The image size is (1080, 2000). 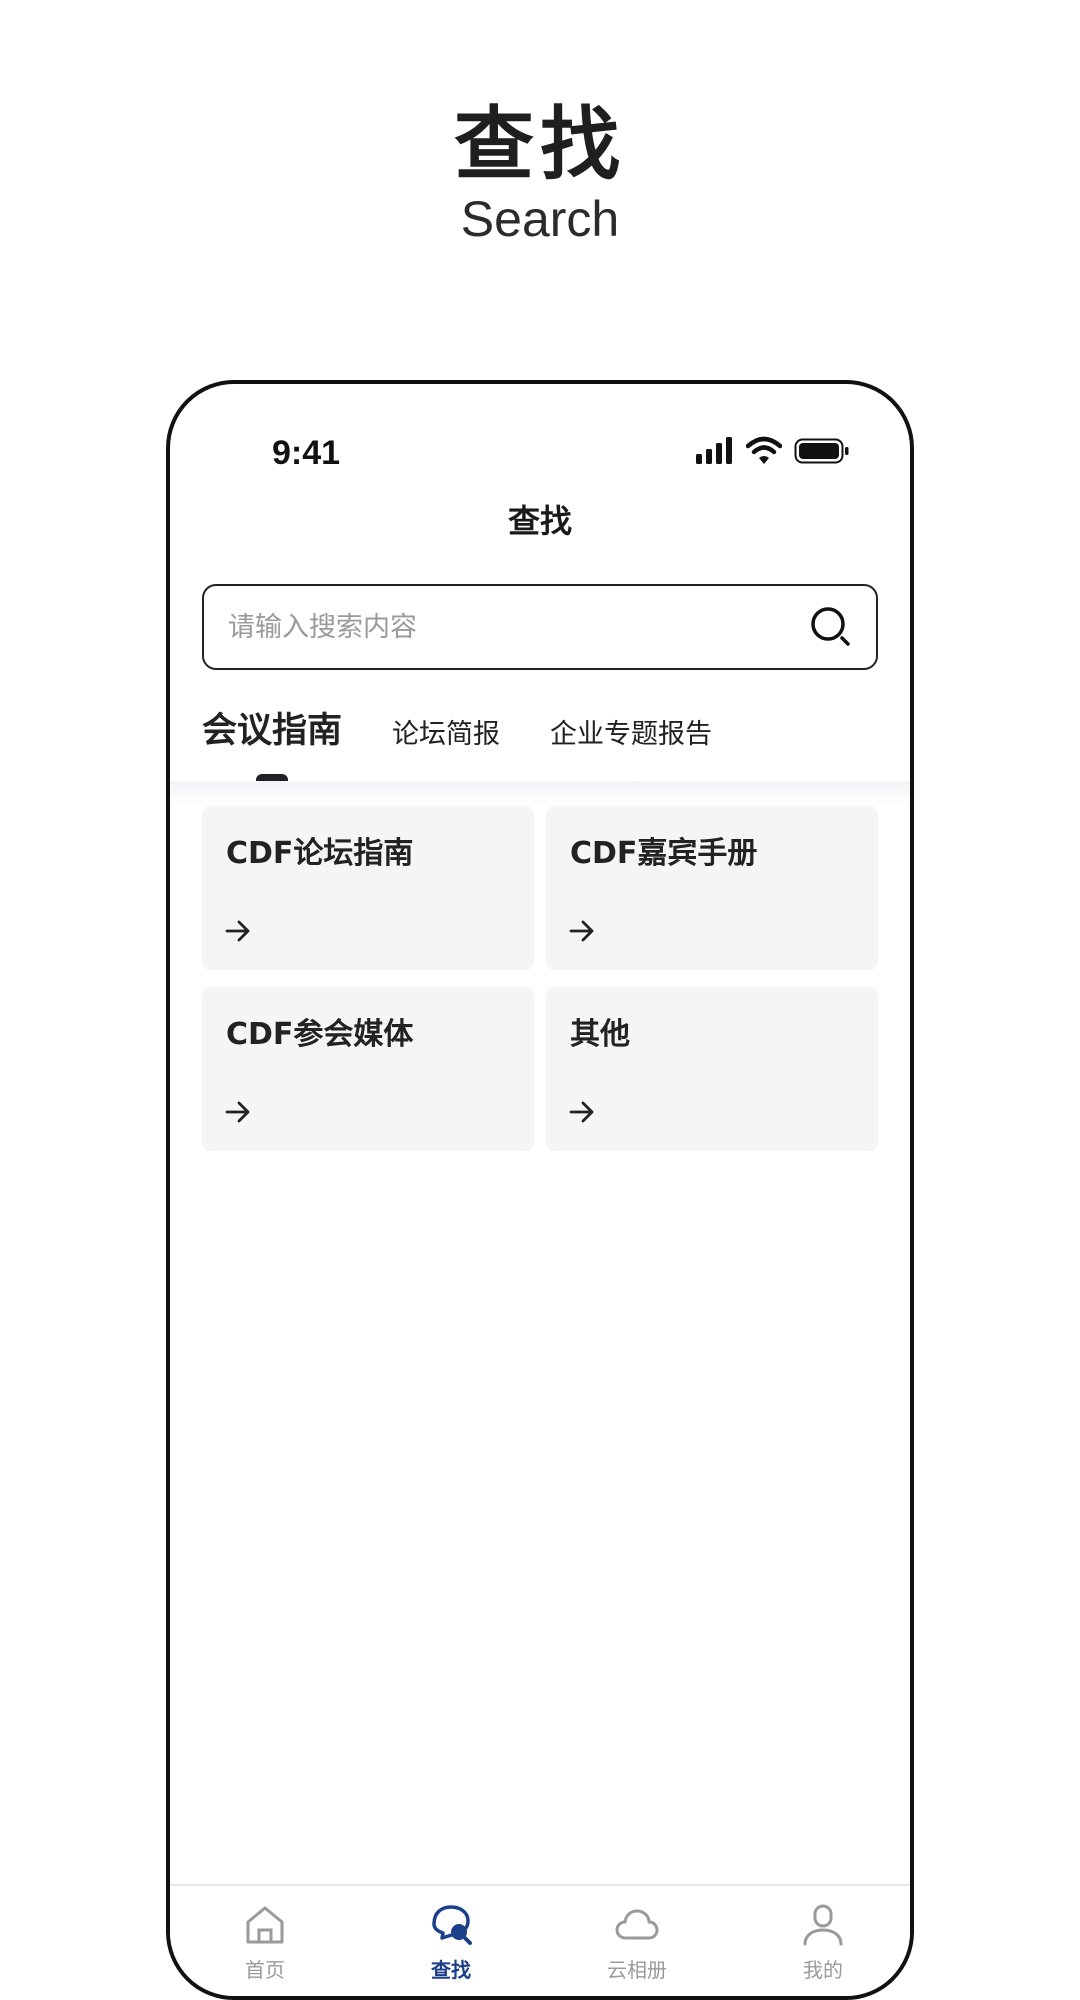 I want to click on card-forum-guide: CDF论坛指南, so click(x=368, y=888).